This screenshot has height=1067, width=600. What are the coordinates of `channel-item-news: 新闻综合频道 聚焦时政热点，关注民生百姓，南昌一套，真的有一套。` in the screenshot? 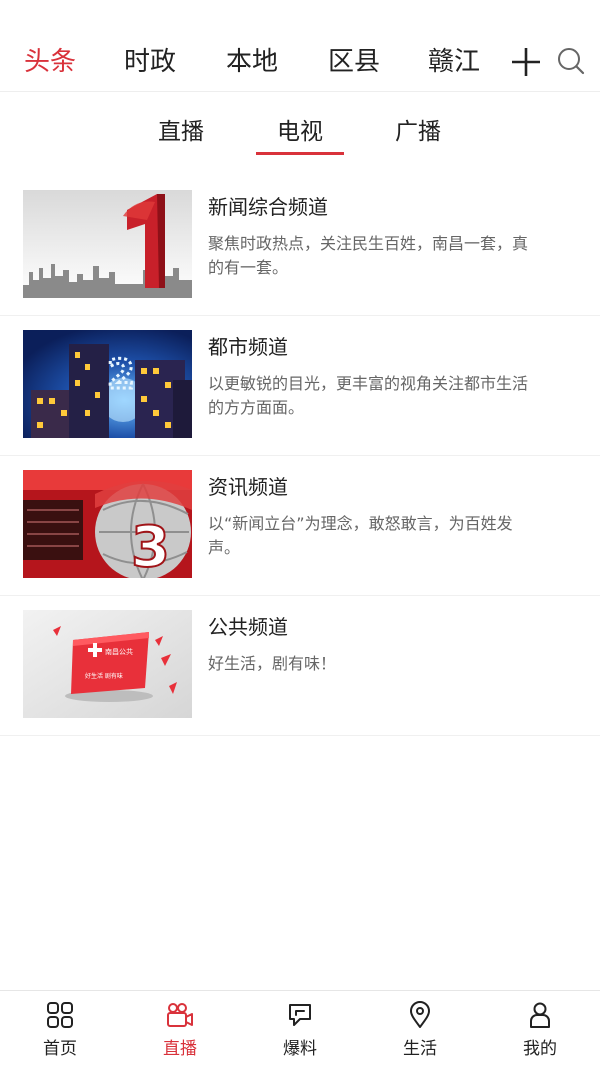 It's located at (300, 246).